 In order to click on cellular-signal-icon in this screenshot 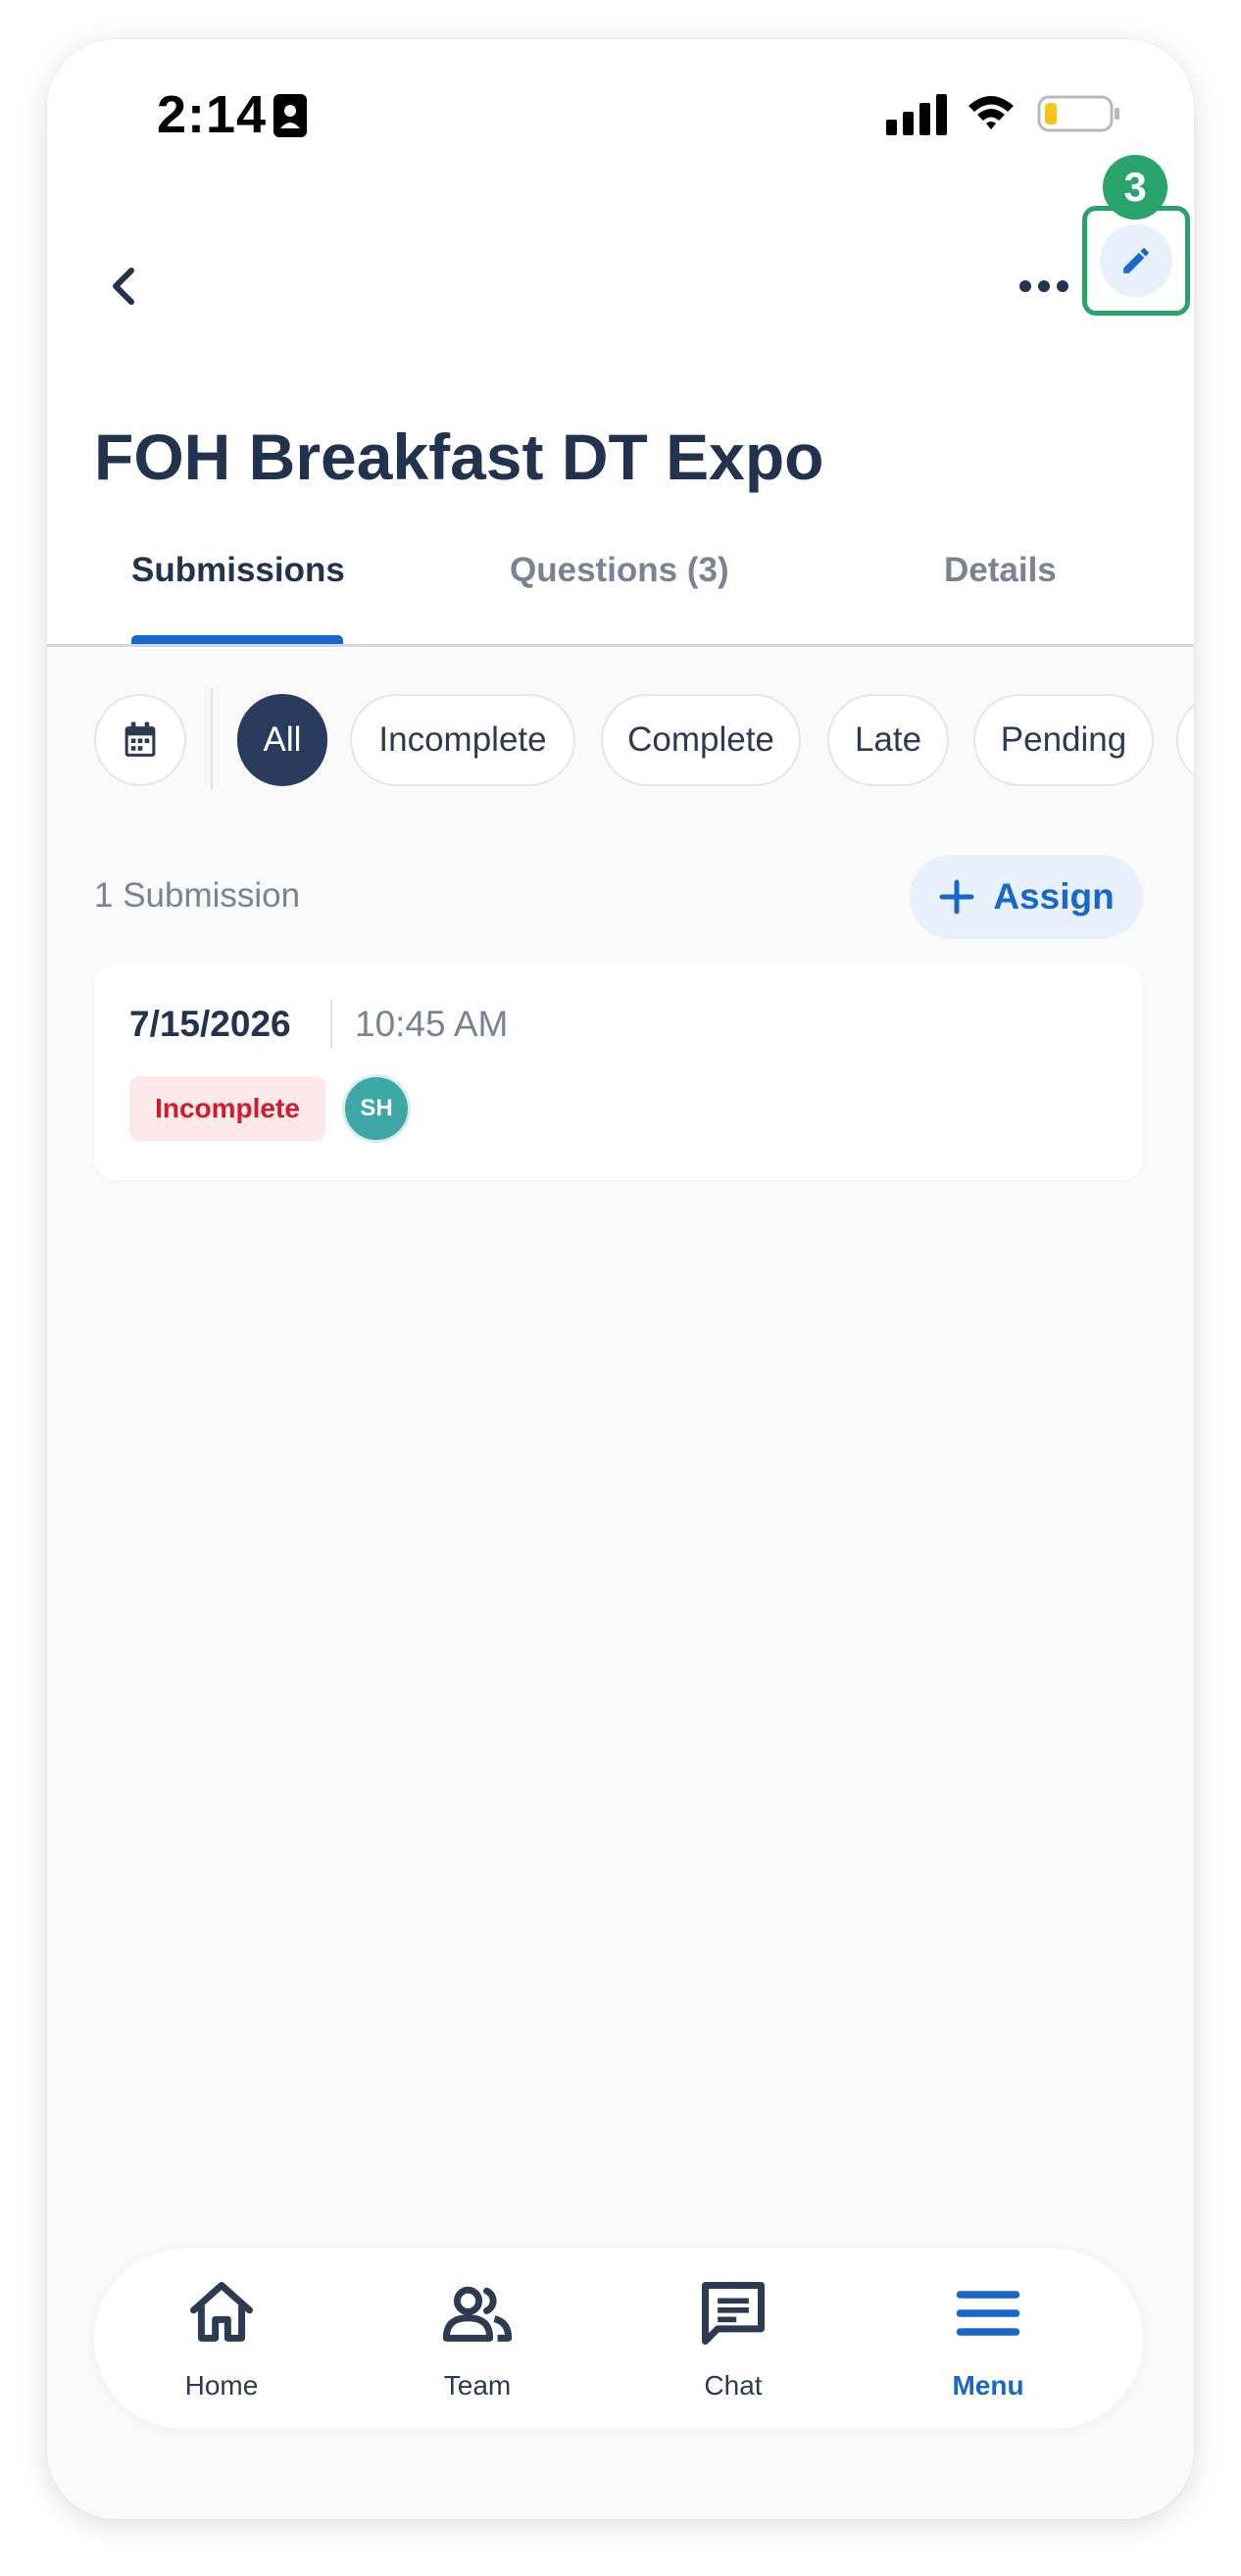, I will do `click(917, 114)`.